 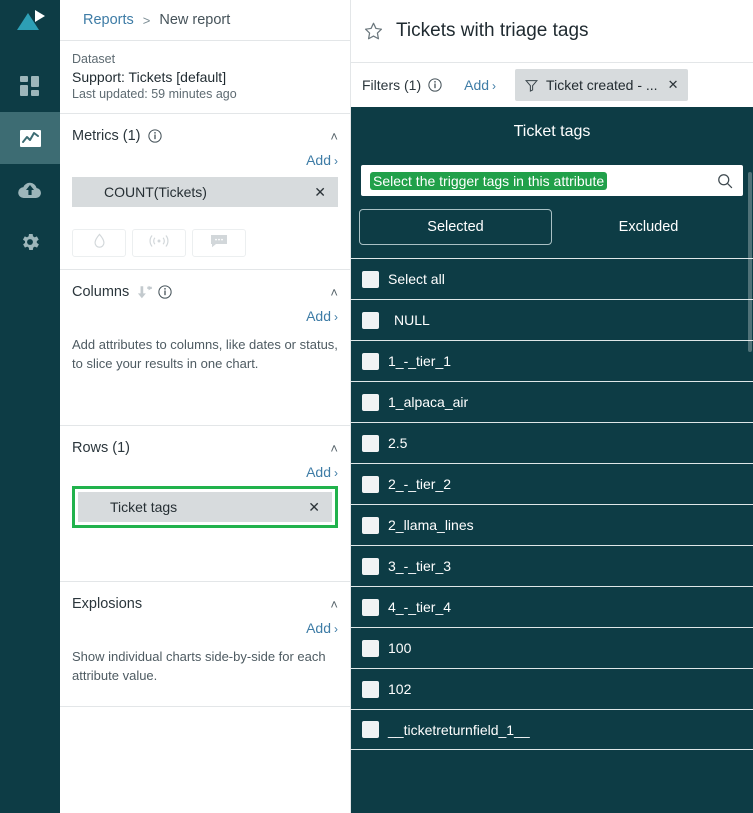 What do you see at coordinates (552, 729) in the screenshot?
I see `list-item: __ticketreturnfield_1__` at bounding box center [552, 729].